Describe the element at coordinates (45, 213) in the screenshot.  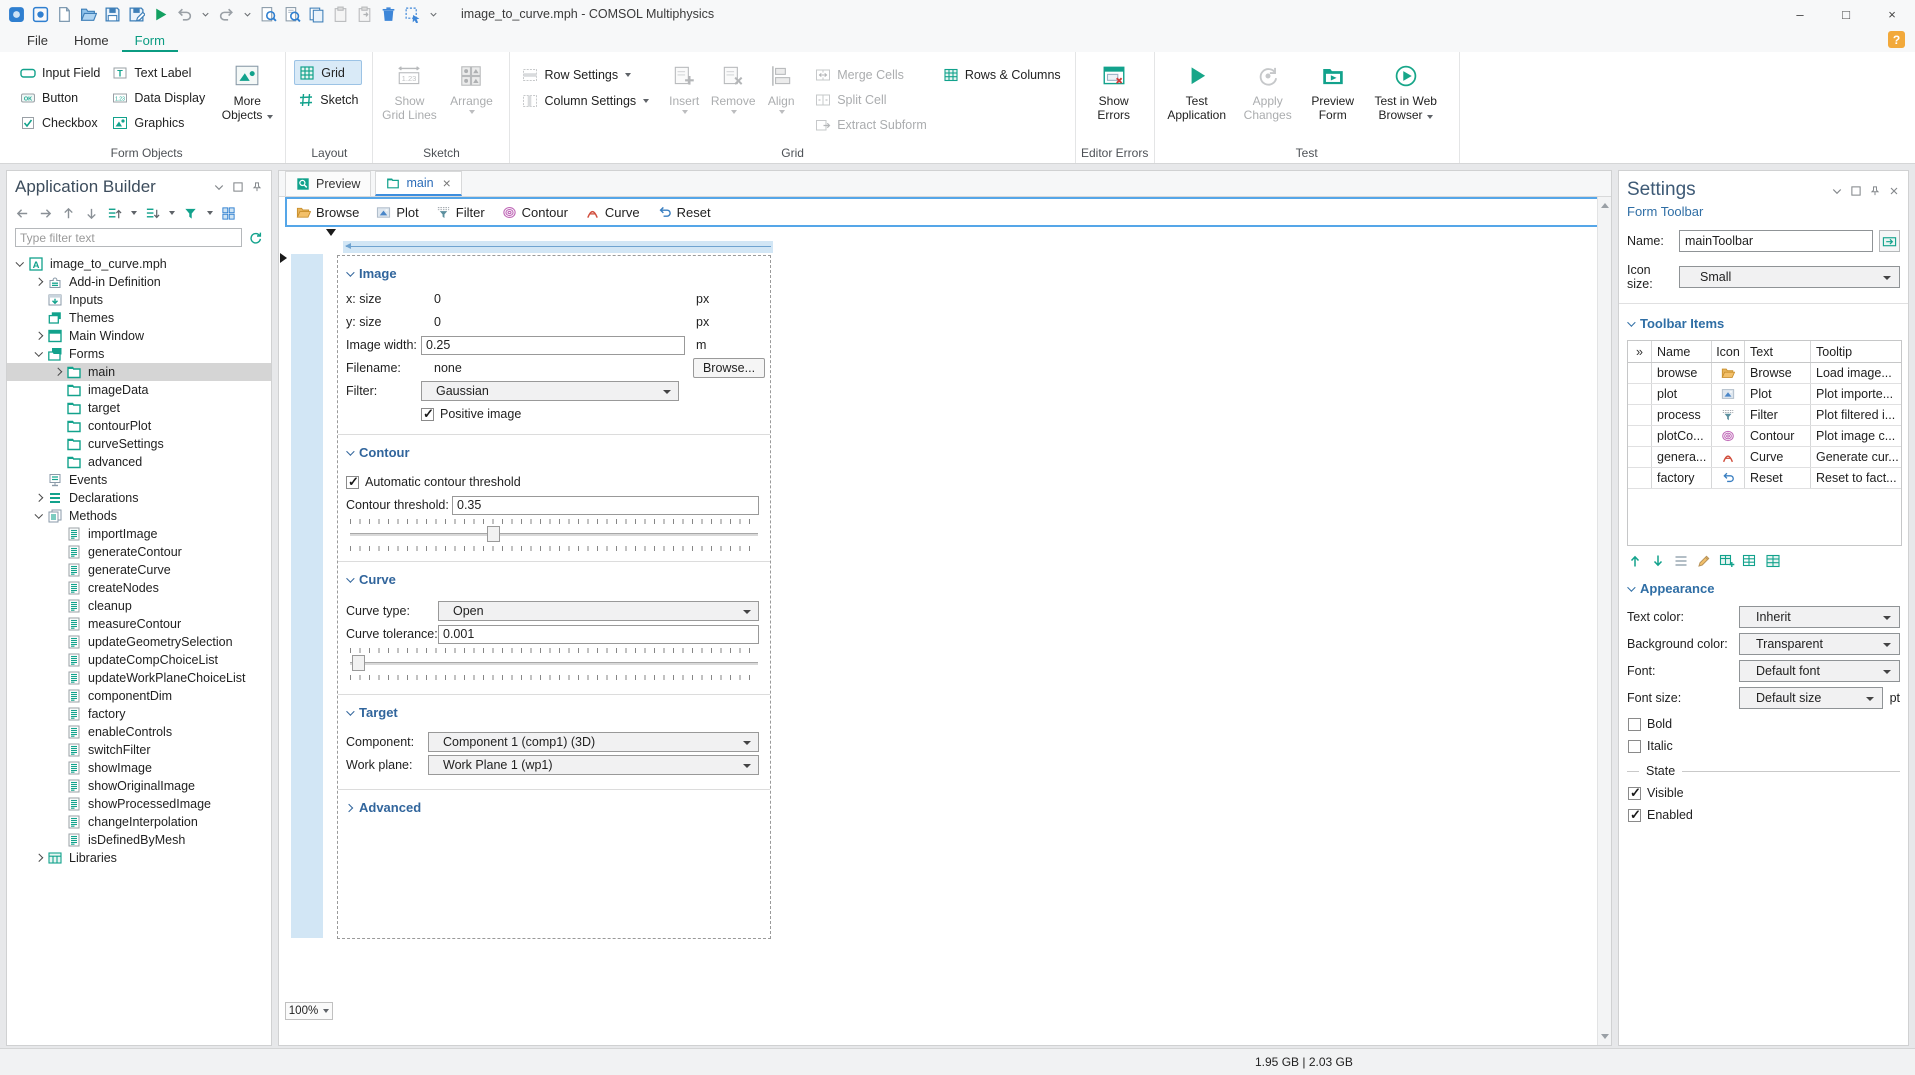
I see `arrow-right-icon` at that location.